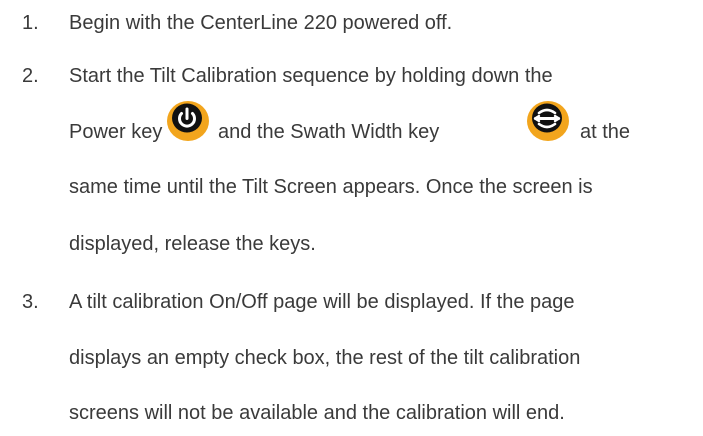 The image size is (703, 436). I want to click on step-3-number: 3., so click(30, 302).